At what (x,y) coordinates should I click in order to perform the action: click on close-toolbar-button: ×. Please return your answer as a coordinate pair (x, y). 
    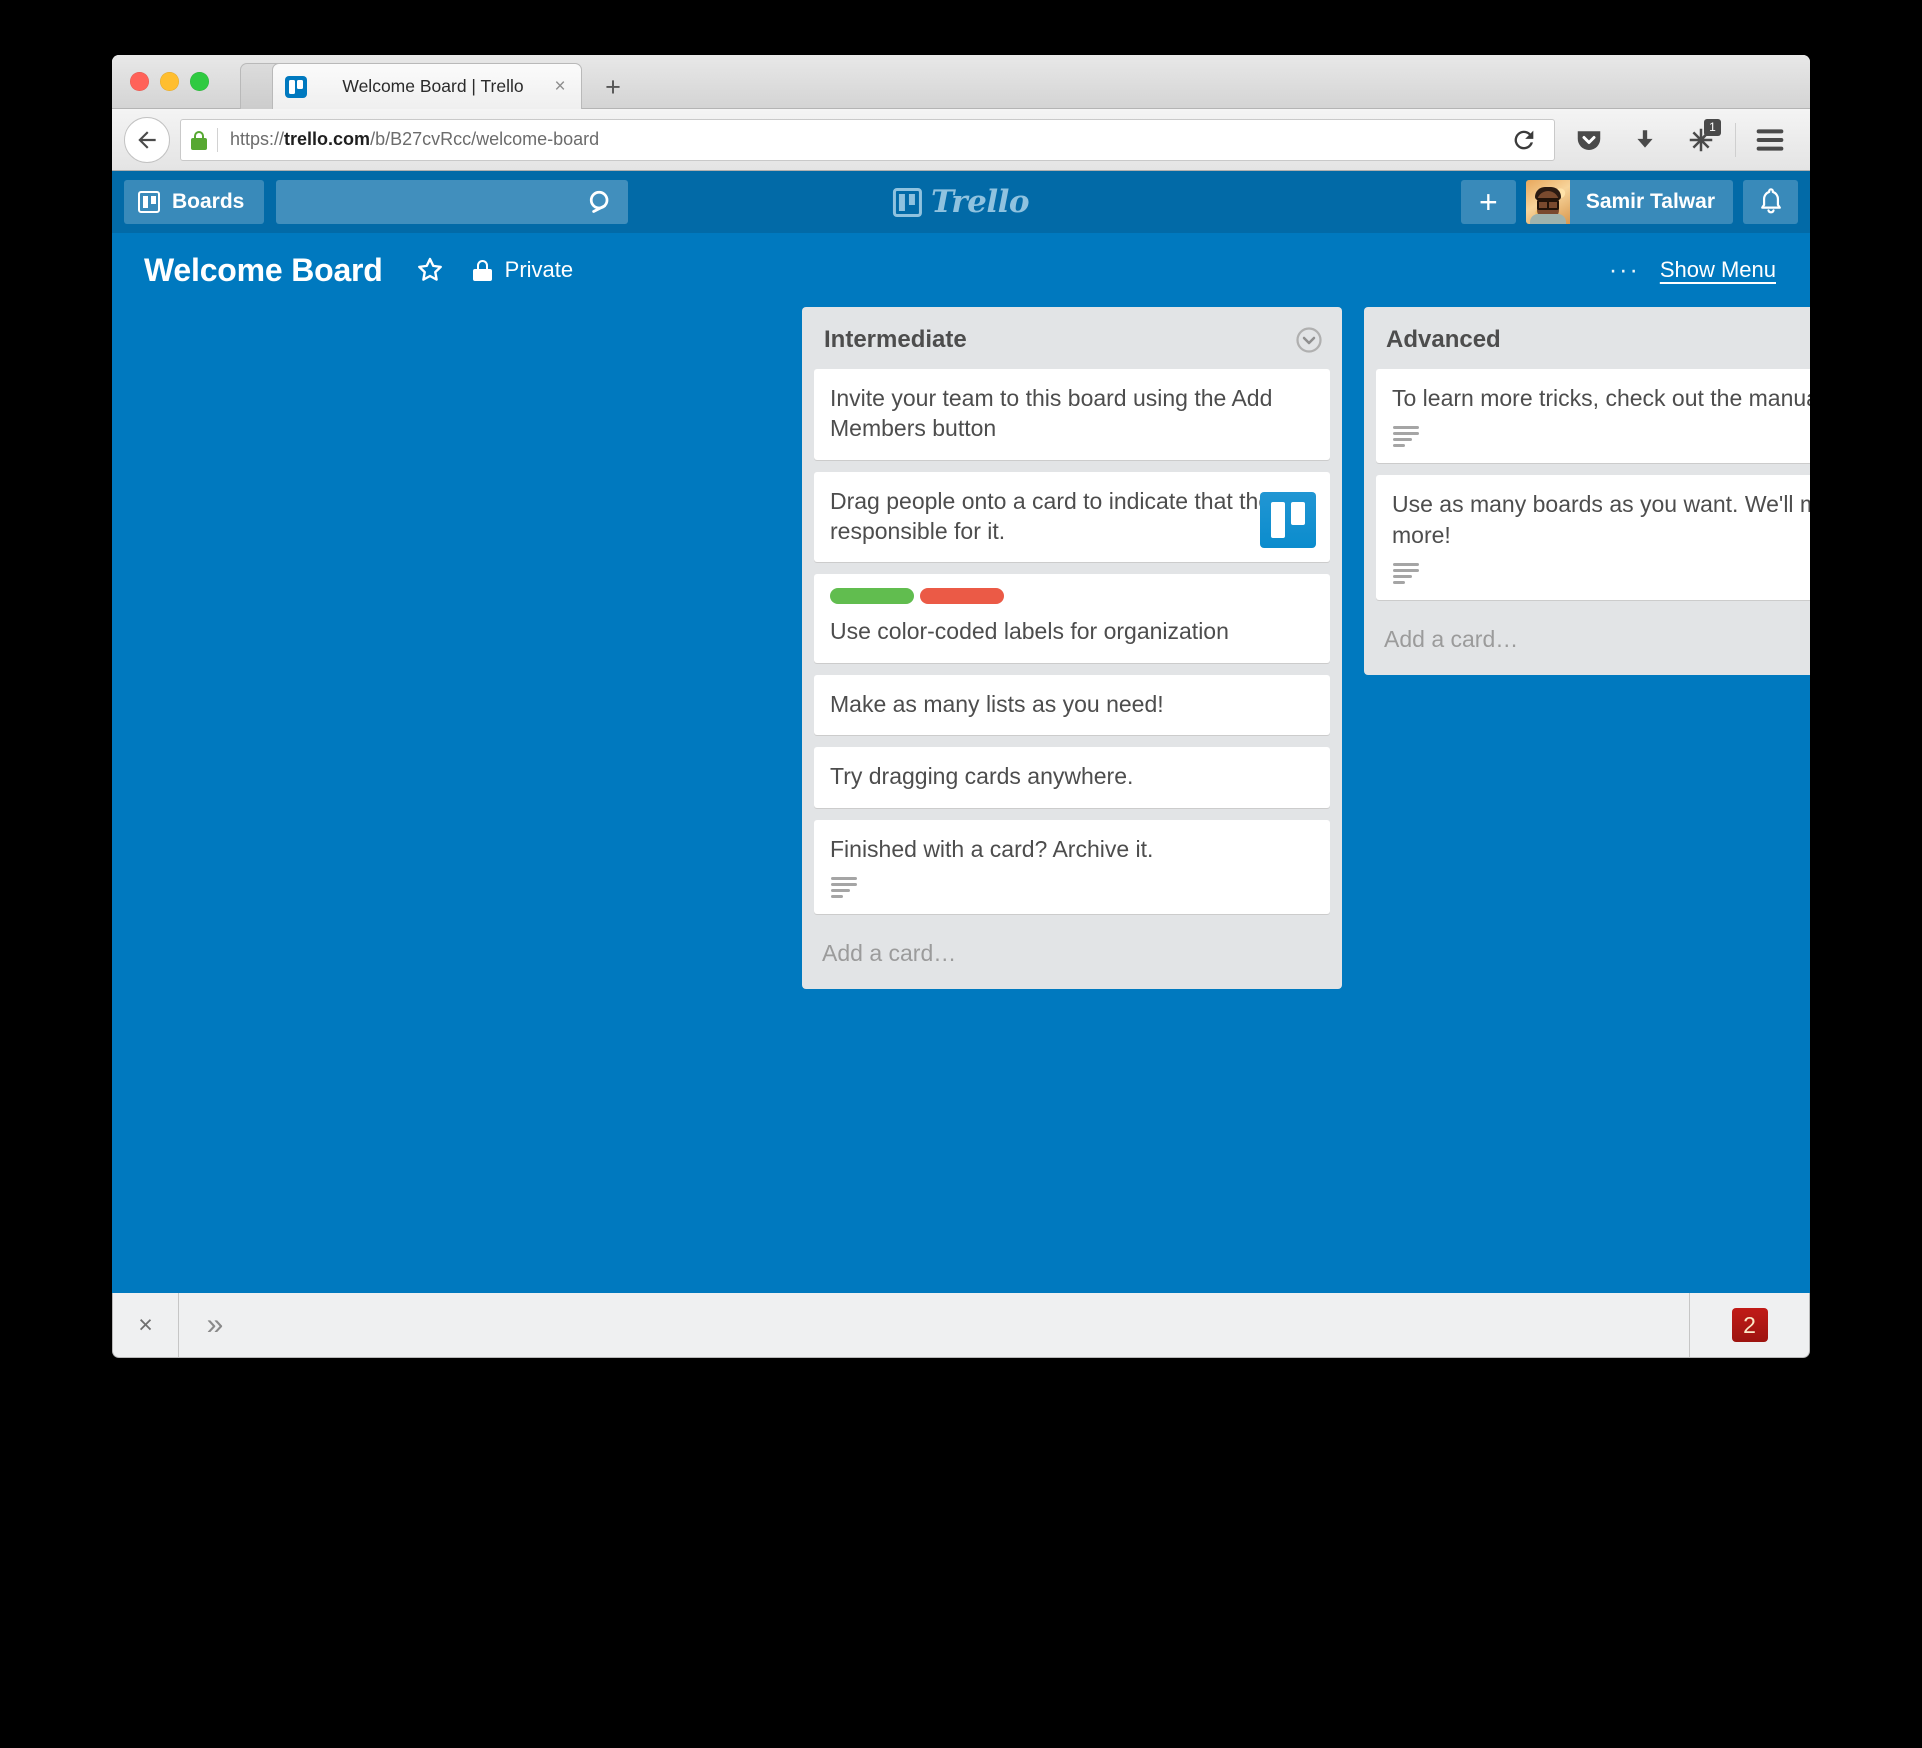
    Looking at the image, I should click on (146, 1325).